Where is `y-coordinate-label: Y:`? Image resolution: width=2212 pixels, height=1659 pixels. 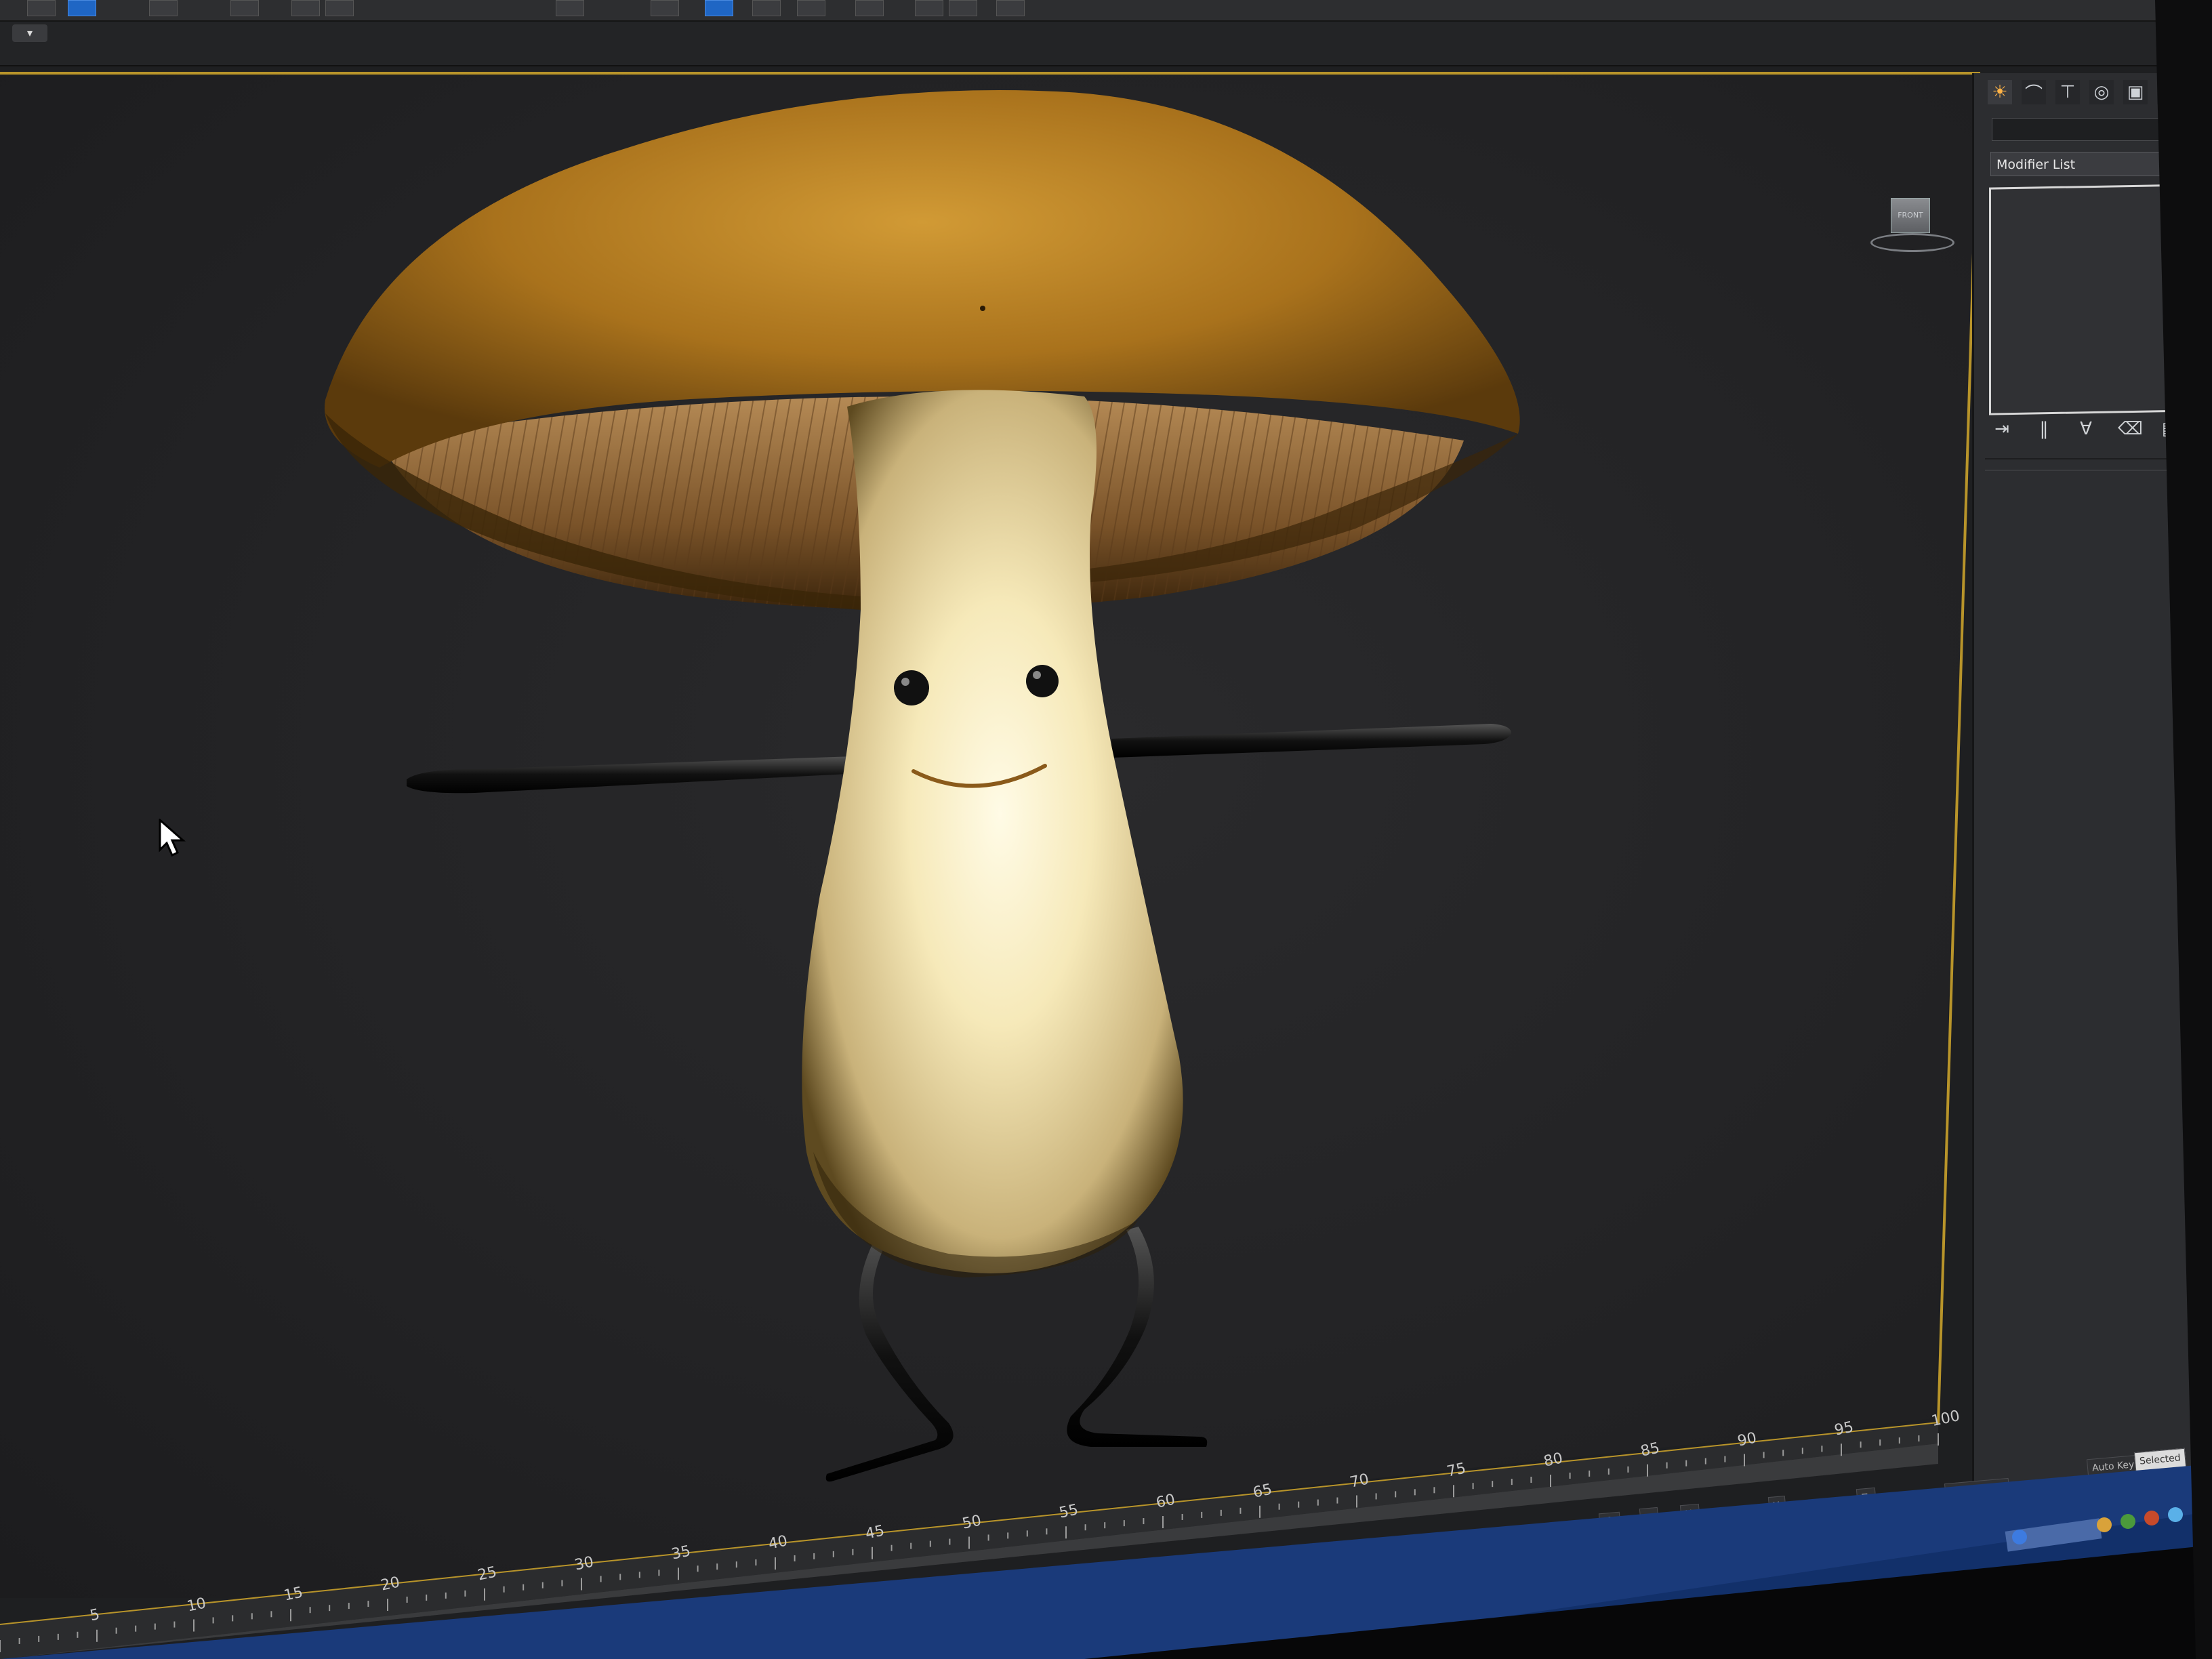 y-coordinate-label: Y: is located at coordinates (1777, 1506).